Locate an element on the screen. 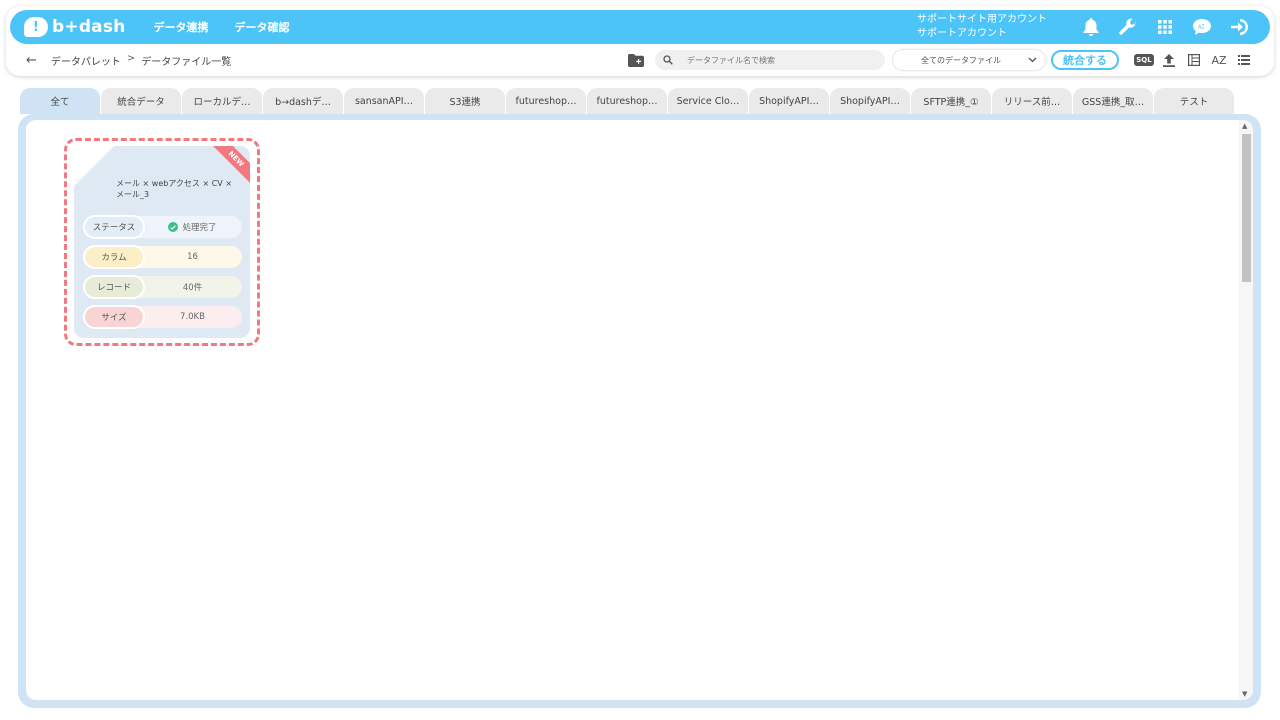 The width and height of the screenshot is (1280, 720). search-input is located at coordinates (782, 60).